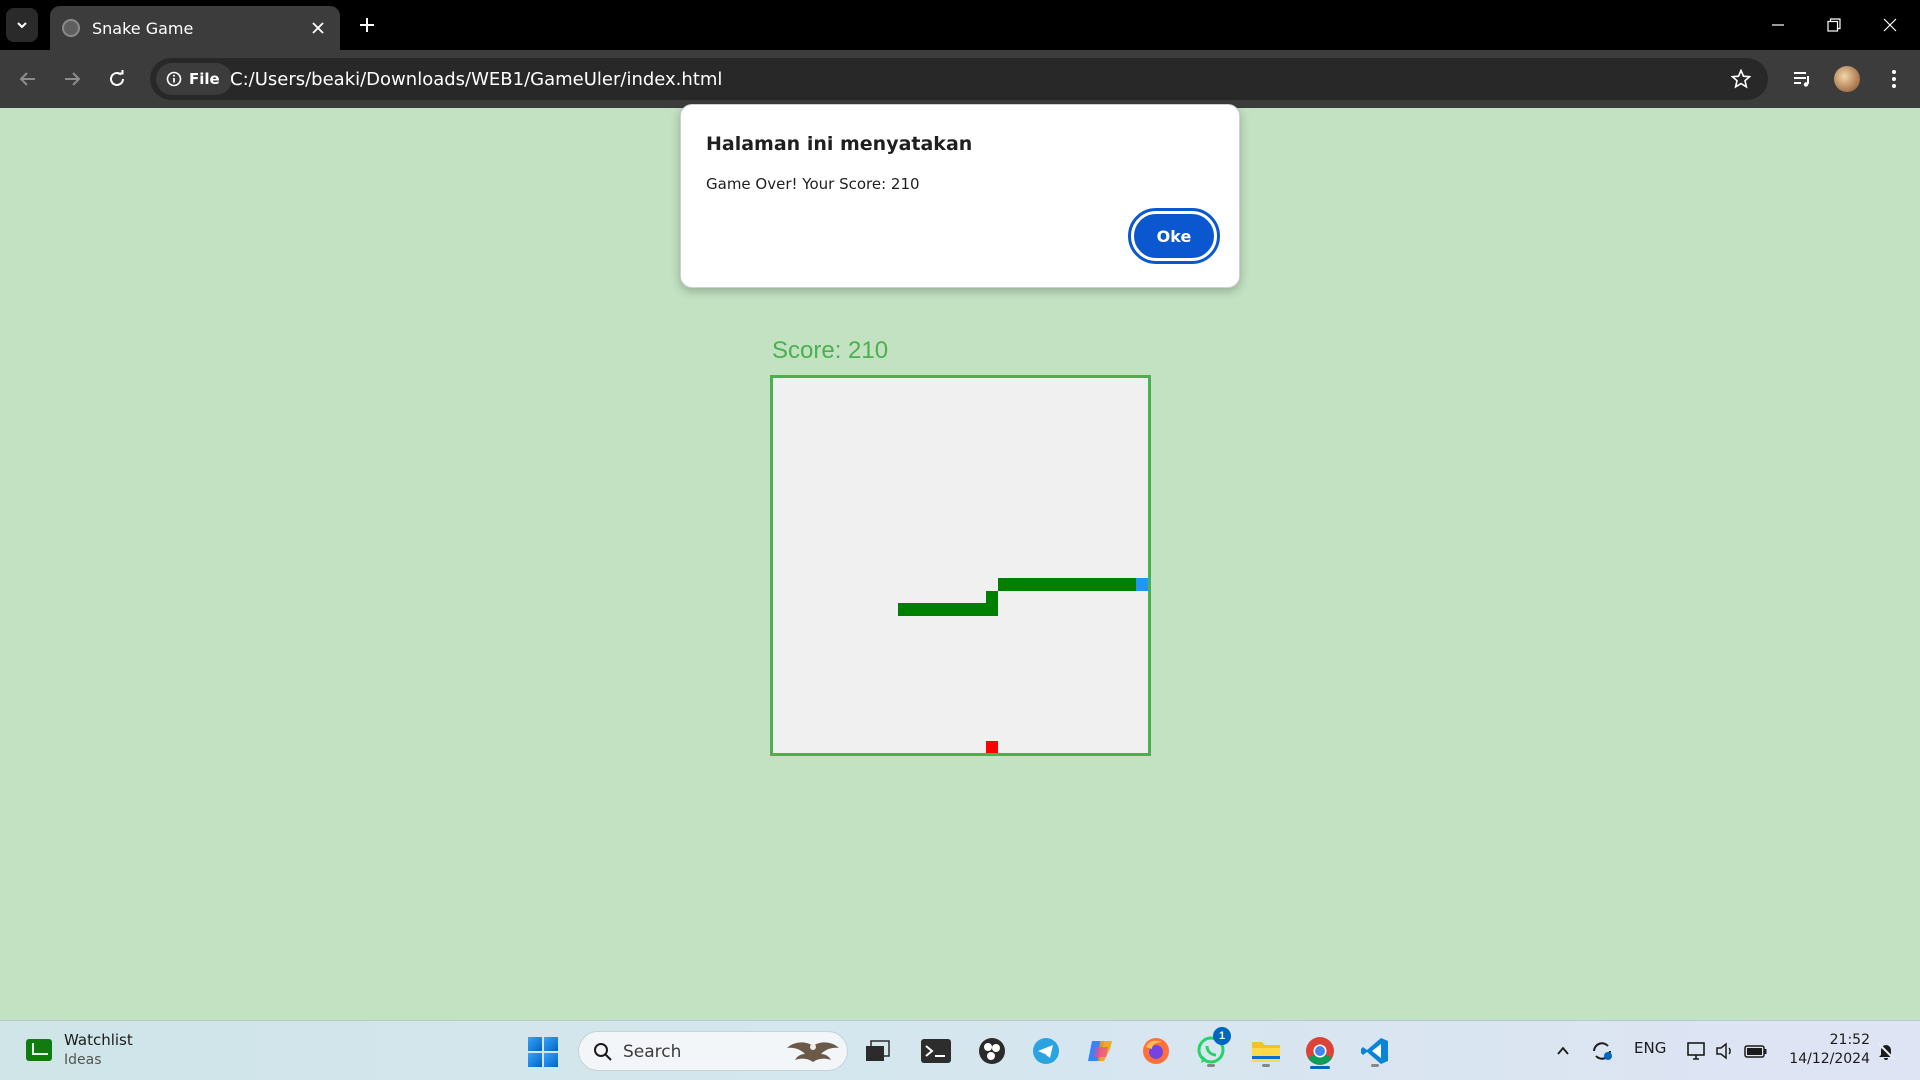 The image size is (1920, 1080). Describe the element at coordinates (1174, 236) in the screenshot. I see `dialog-ok-button: Oke` at that location.